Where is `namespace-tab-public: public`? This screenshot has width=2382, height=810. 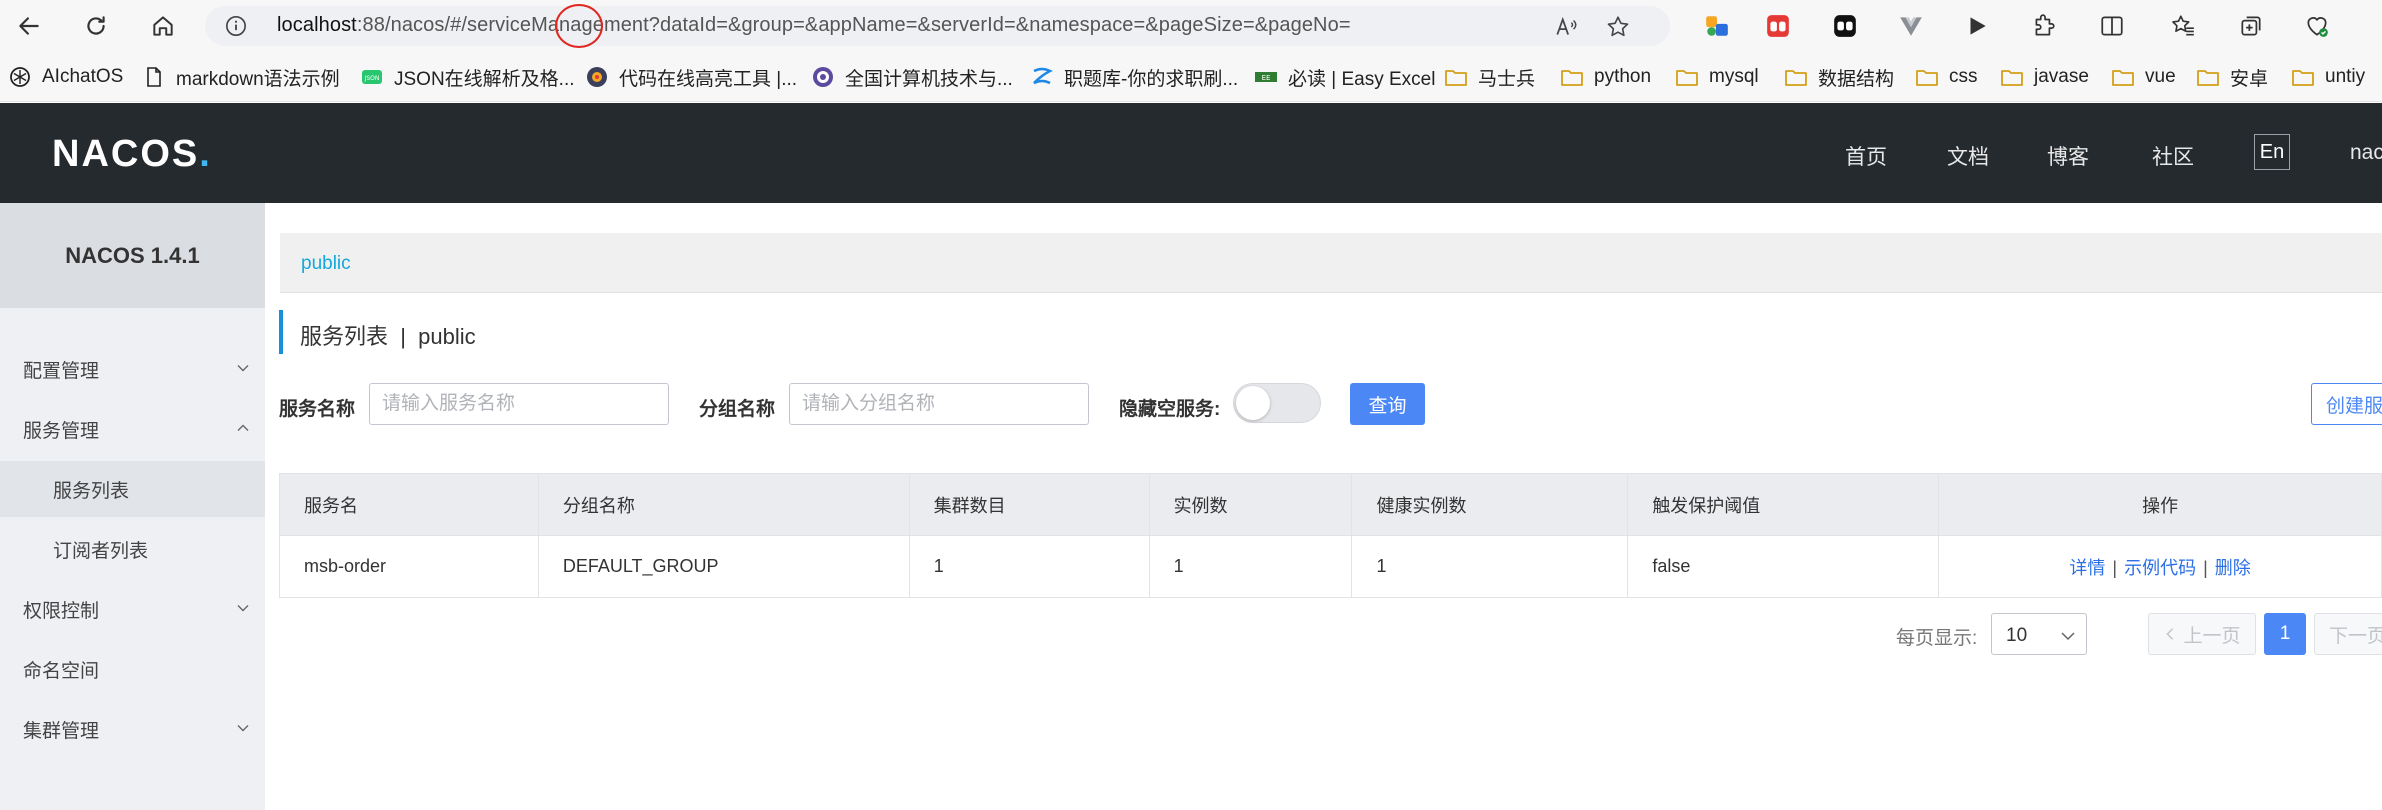
namespace-tab-public: public is located at coordinates (326, 264).